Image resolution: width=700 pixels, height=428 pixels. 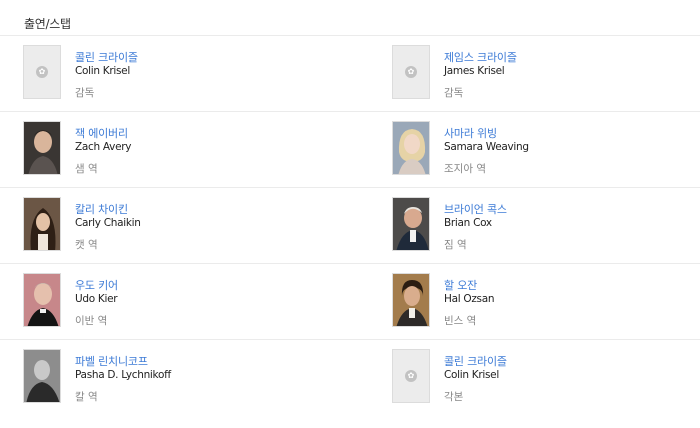 What do you see at coordinates (465, 169) in the screenshot?
I see `person-role: 조지아 역` at bounding box center [465, 169].